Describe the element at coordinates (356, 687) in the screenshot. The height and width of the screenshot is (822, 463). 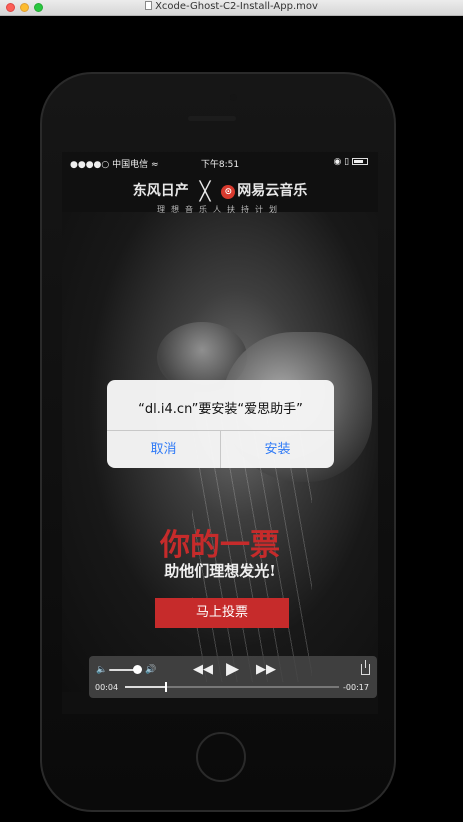
I see `remaining-time: -00:17` at that location.